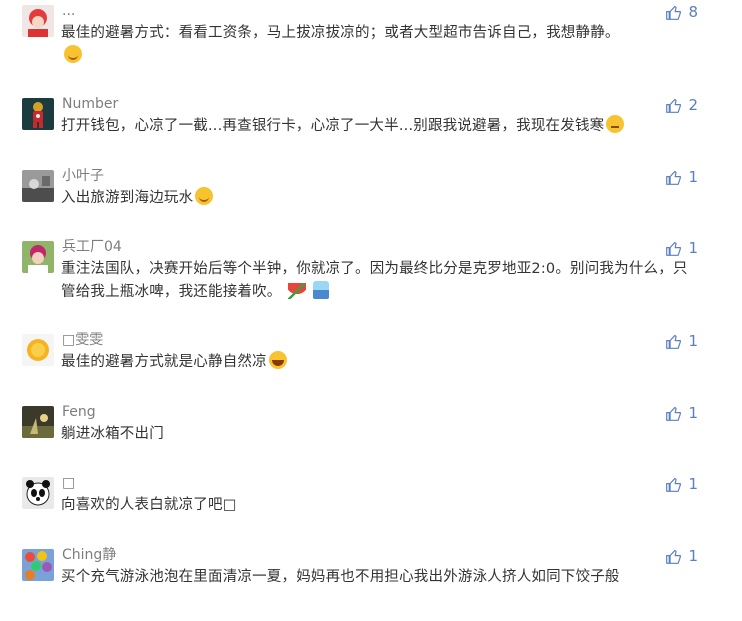  What do you see at coordinates (297, 291) in the screenshot?
I see `watermelon-emoji-icon` at bounding box center [297, 291].